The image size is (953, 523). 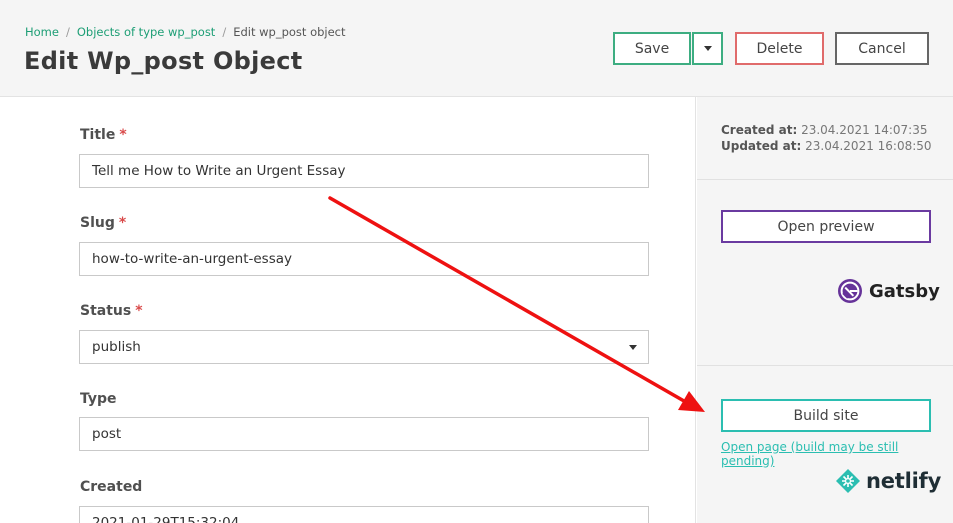 What do you see at coordinates (848, 481) in the screenshot?
I see `netlify-logo-icon` at bounding box center [848, 481].